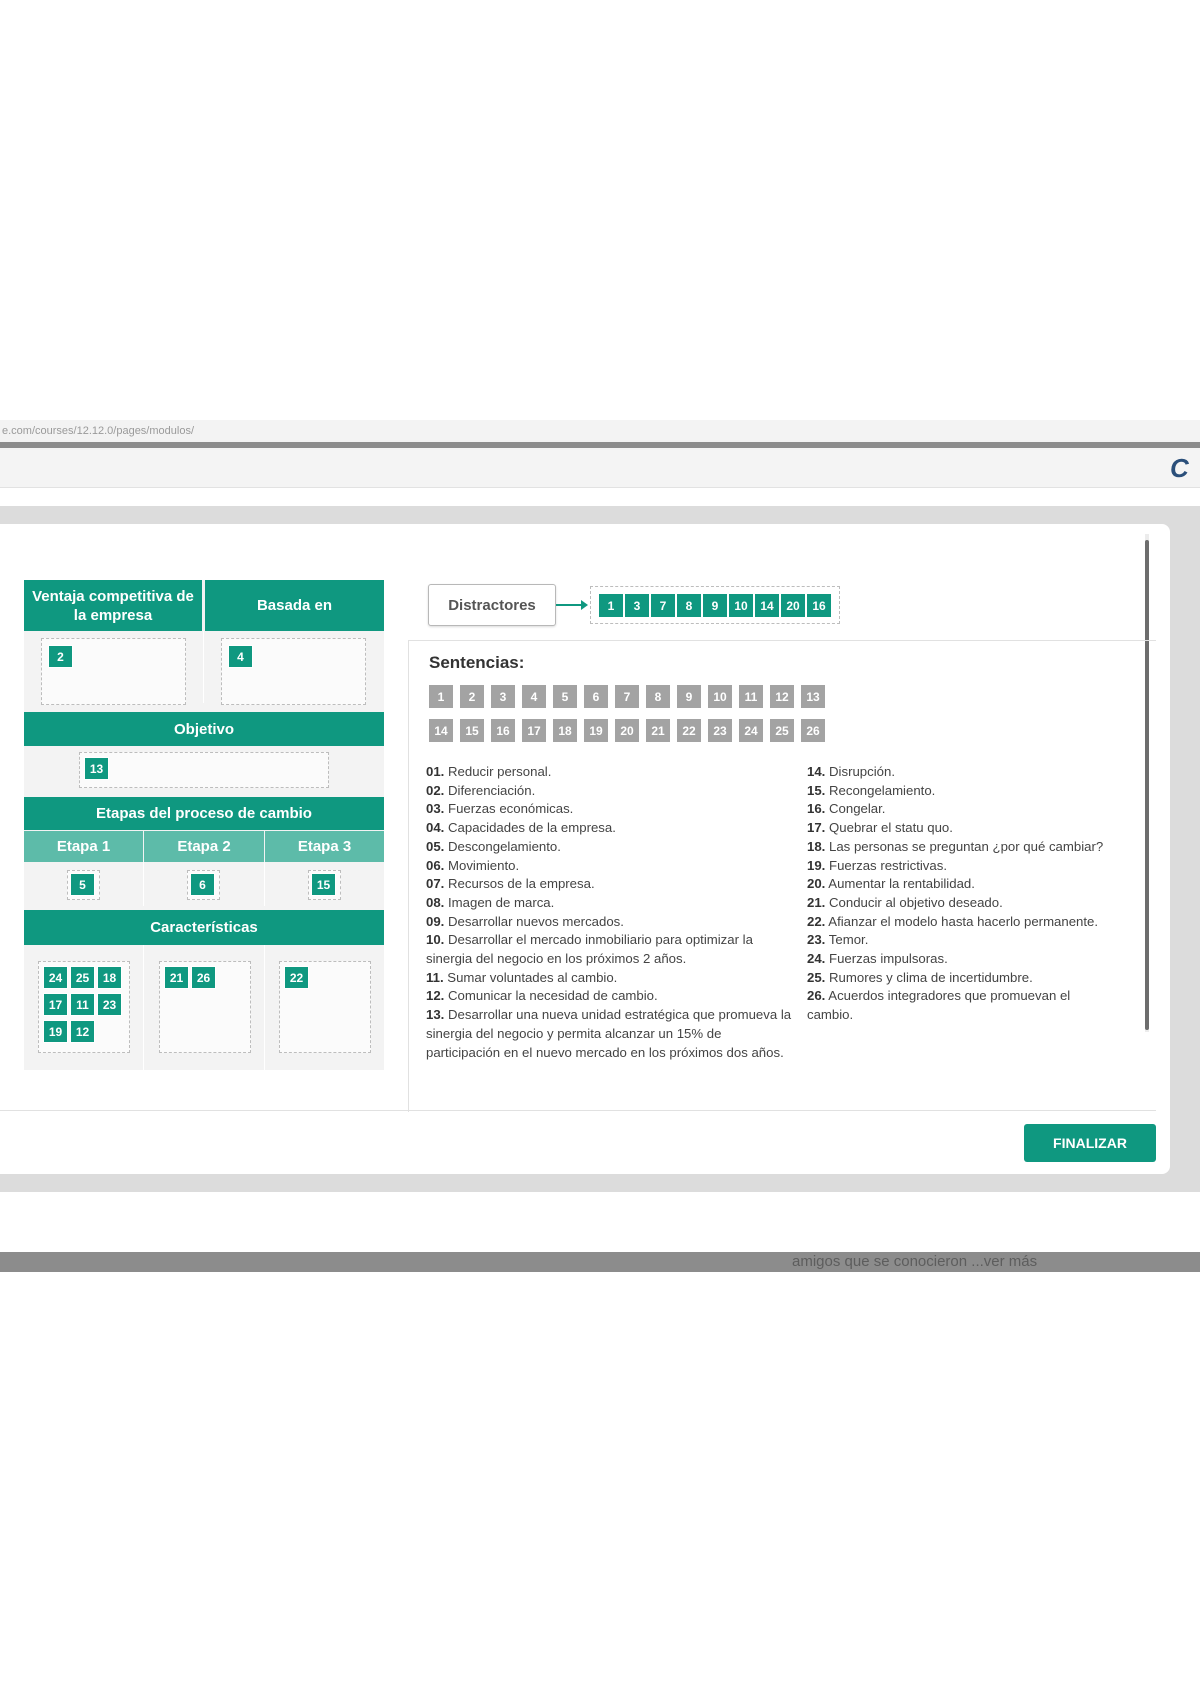 Image resolution: width=1200 pixels, height=1697 pixels. What do you see at coordinates (658, 730) in the screenshot?
I see `sentence-chip: 21` at bounding box center [658, 730].